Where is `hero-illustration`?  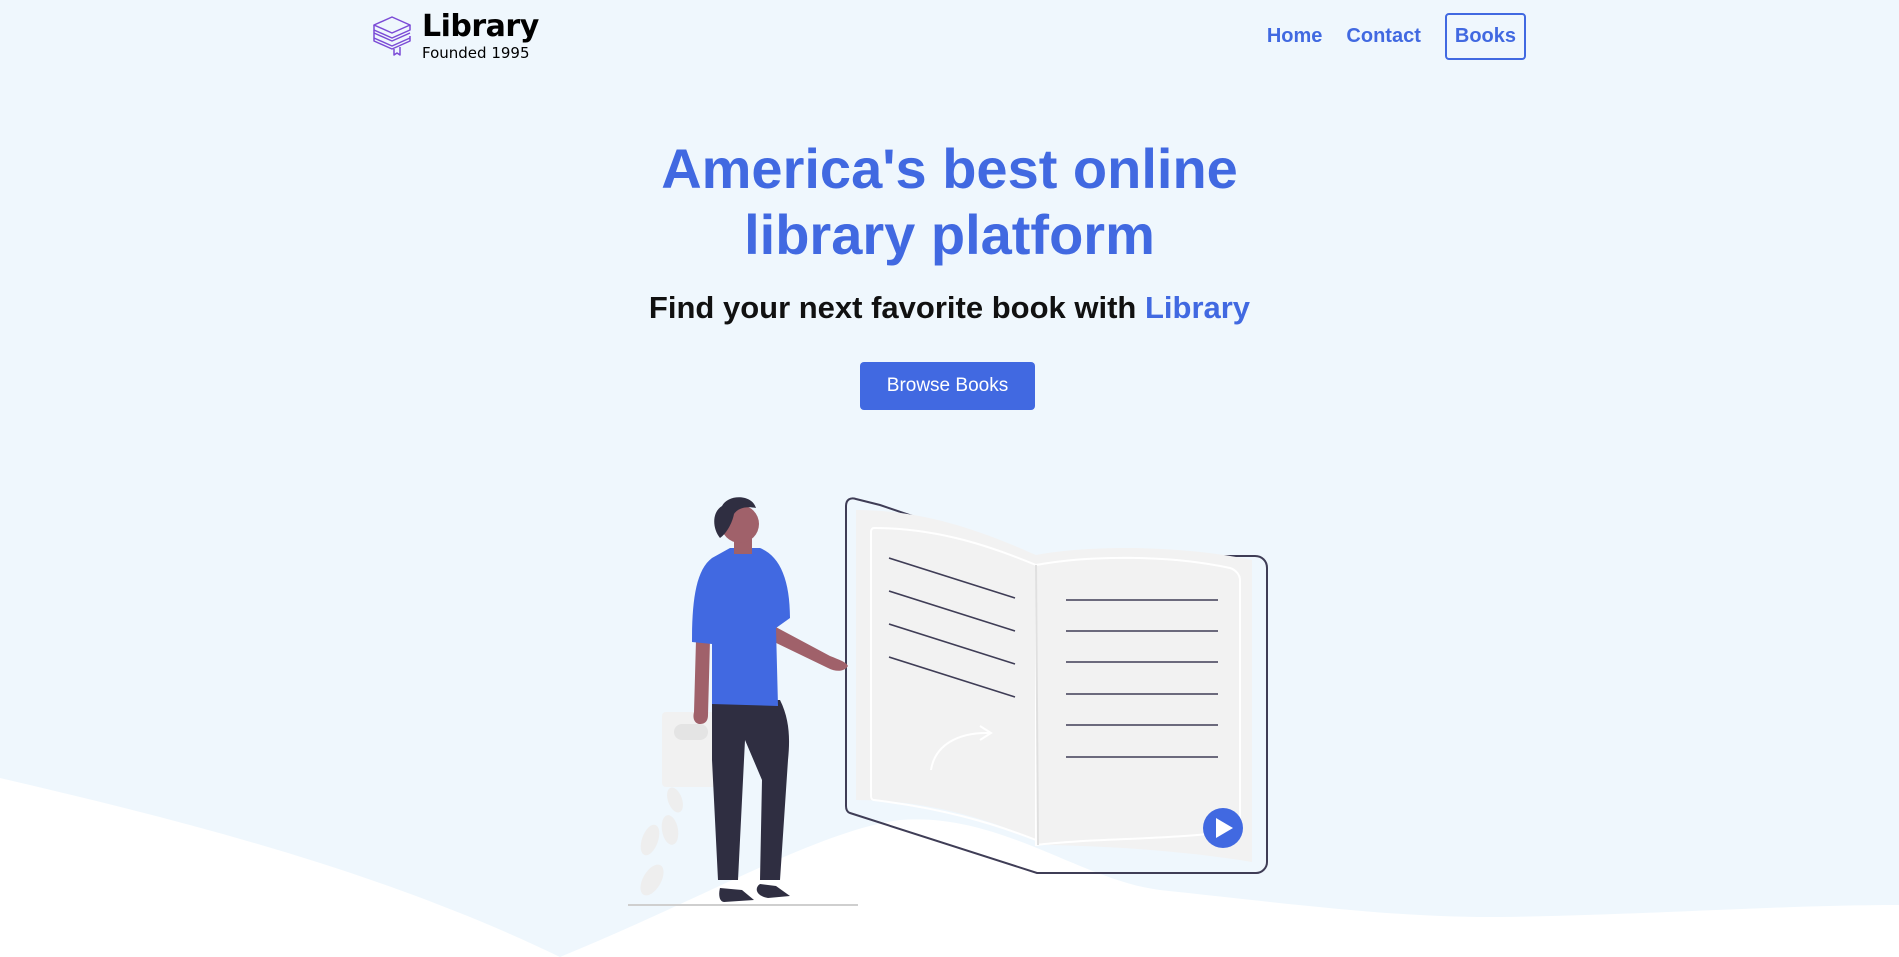 hero-illustration is located at coordinates (948, 701).